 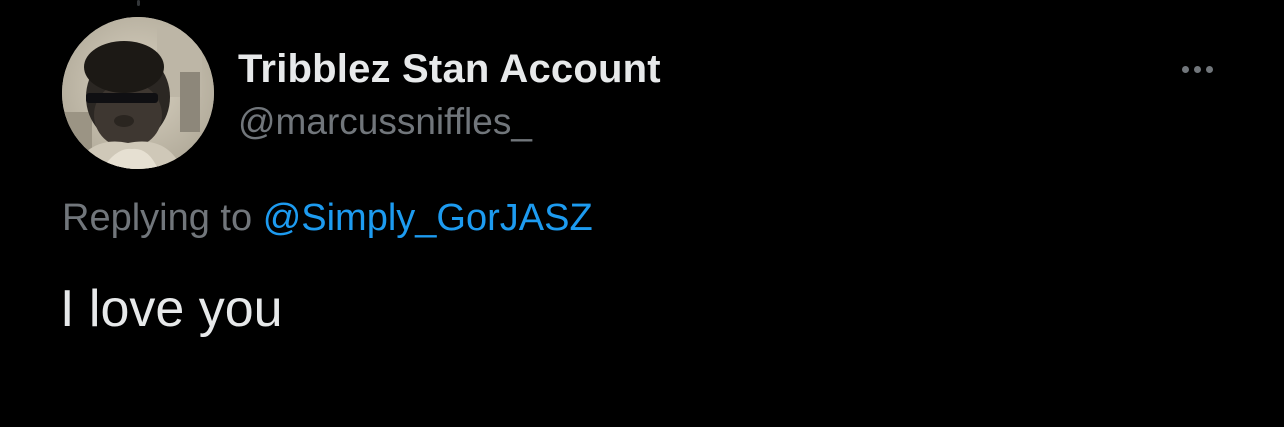 I want to click on reply-mention-link: @Simply_GorJASZ, so click(x=428, y=218).